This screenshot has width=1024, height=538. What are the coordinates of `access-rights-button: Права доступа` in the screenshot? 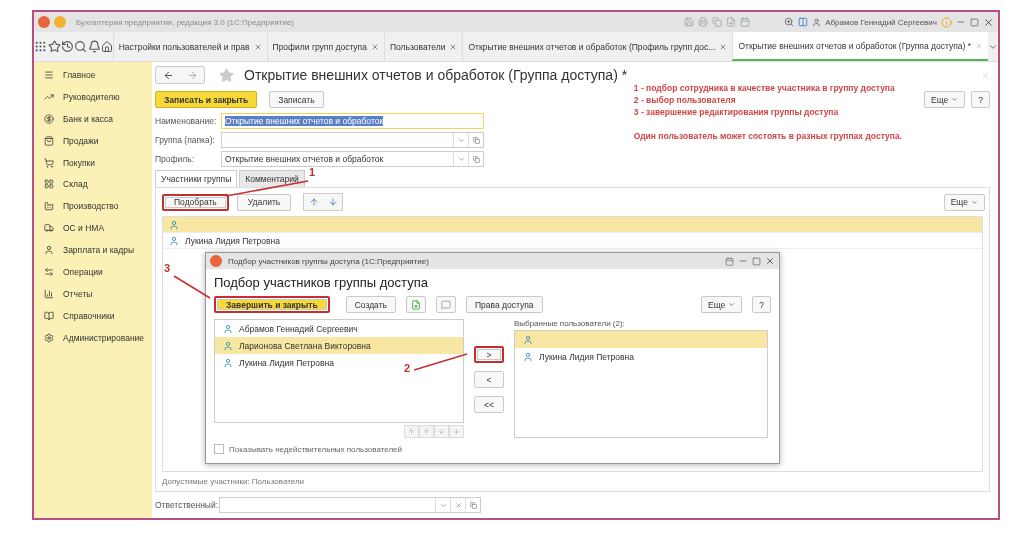 It's located at (504, 304).